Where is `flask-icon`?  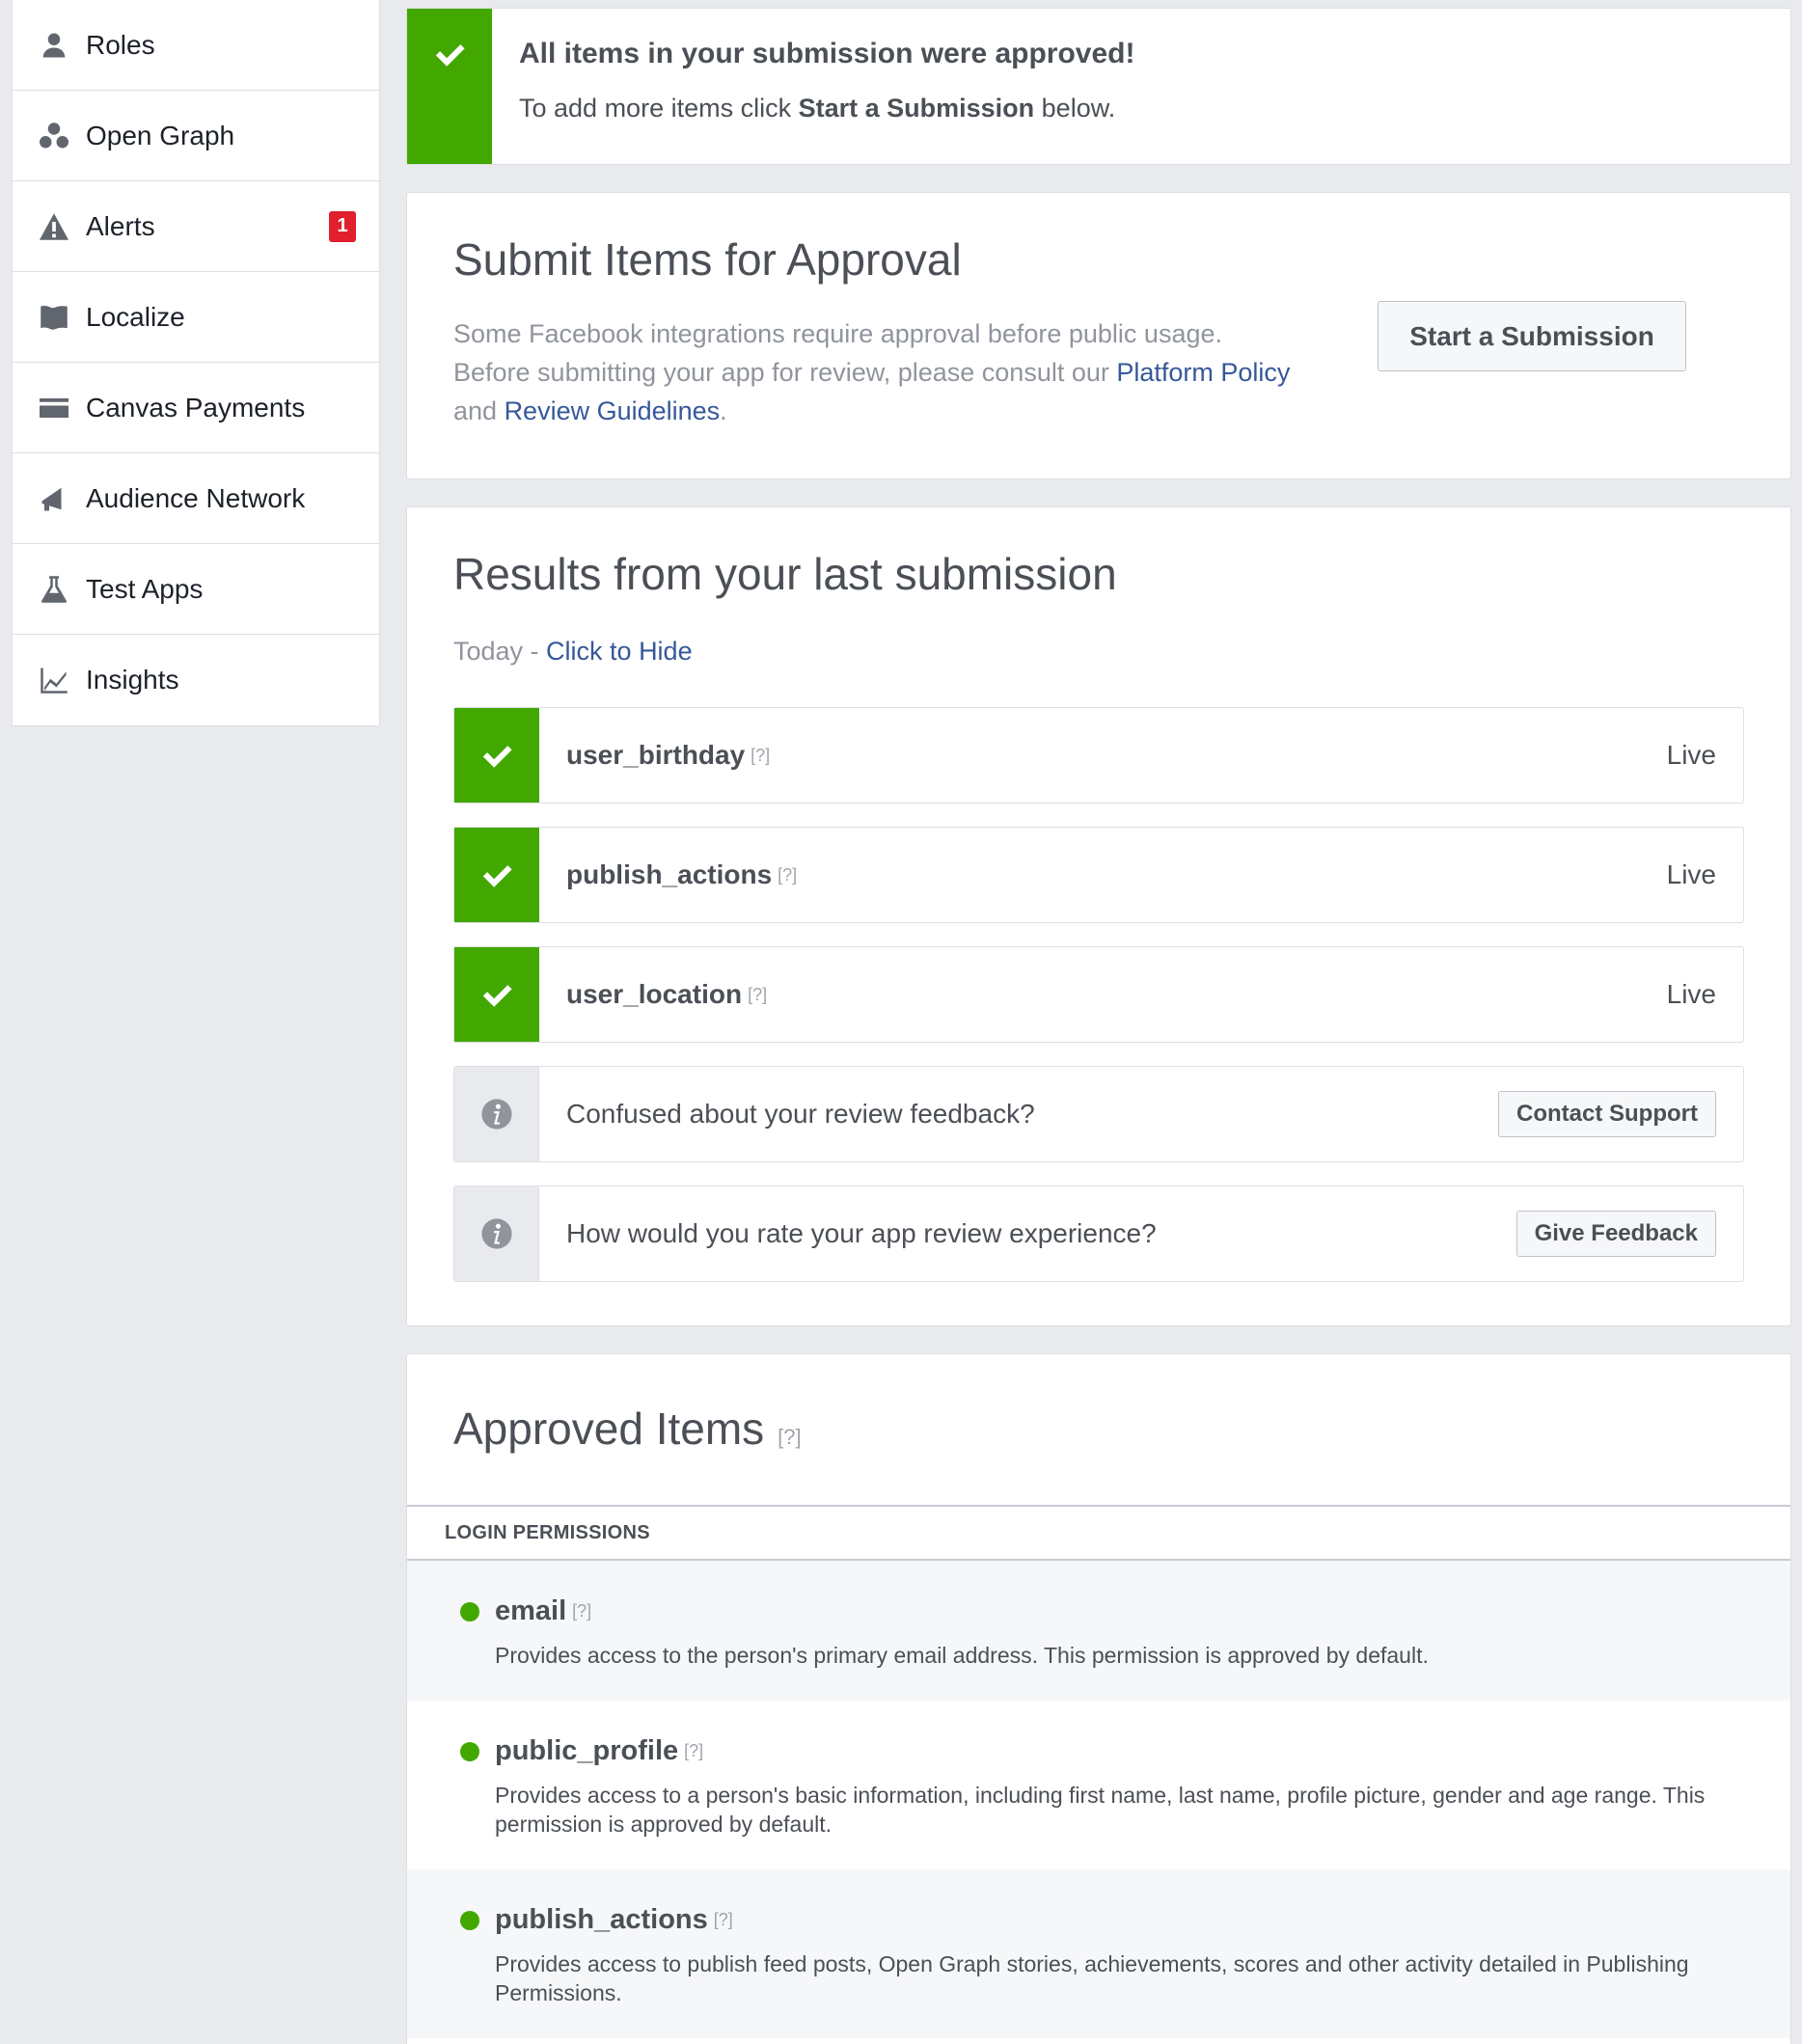
flask-icon is located at coordinates (54, 589).